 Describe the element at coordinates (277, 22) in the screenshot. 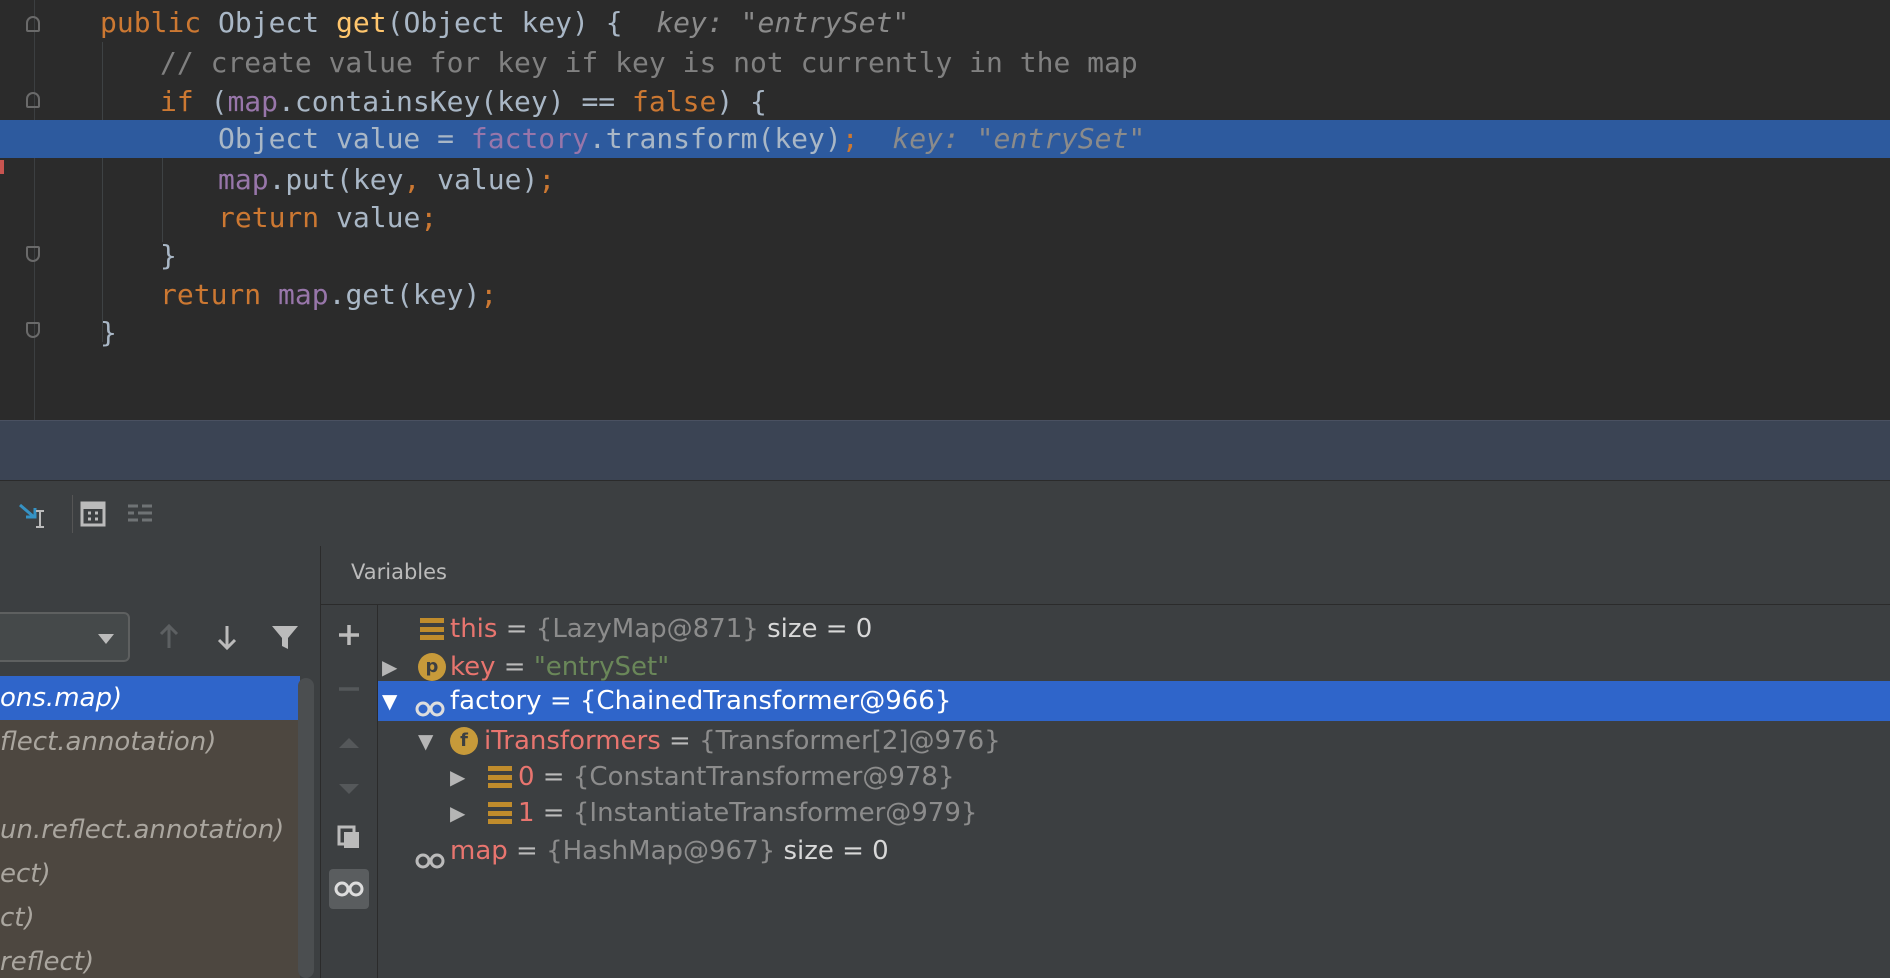

I see `code-token: Object` at that location.